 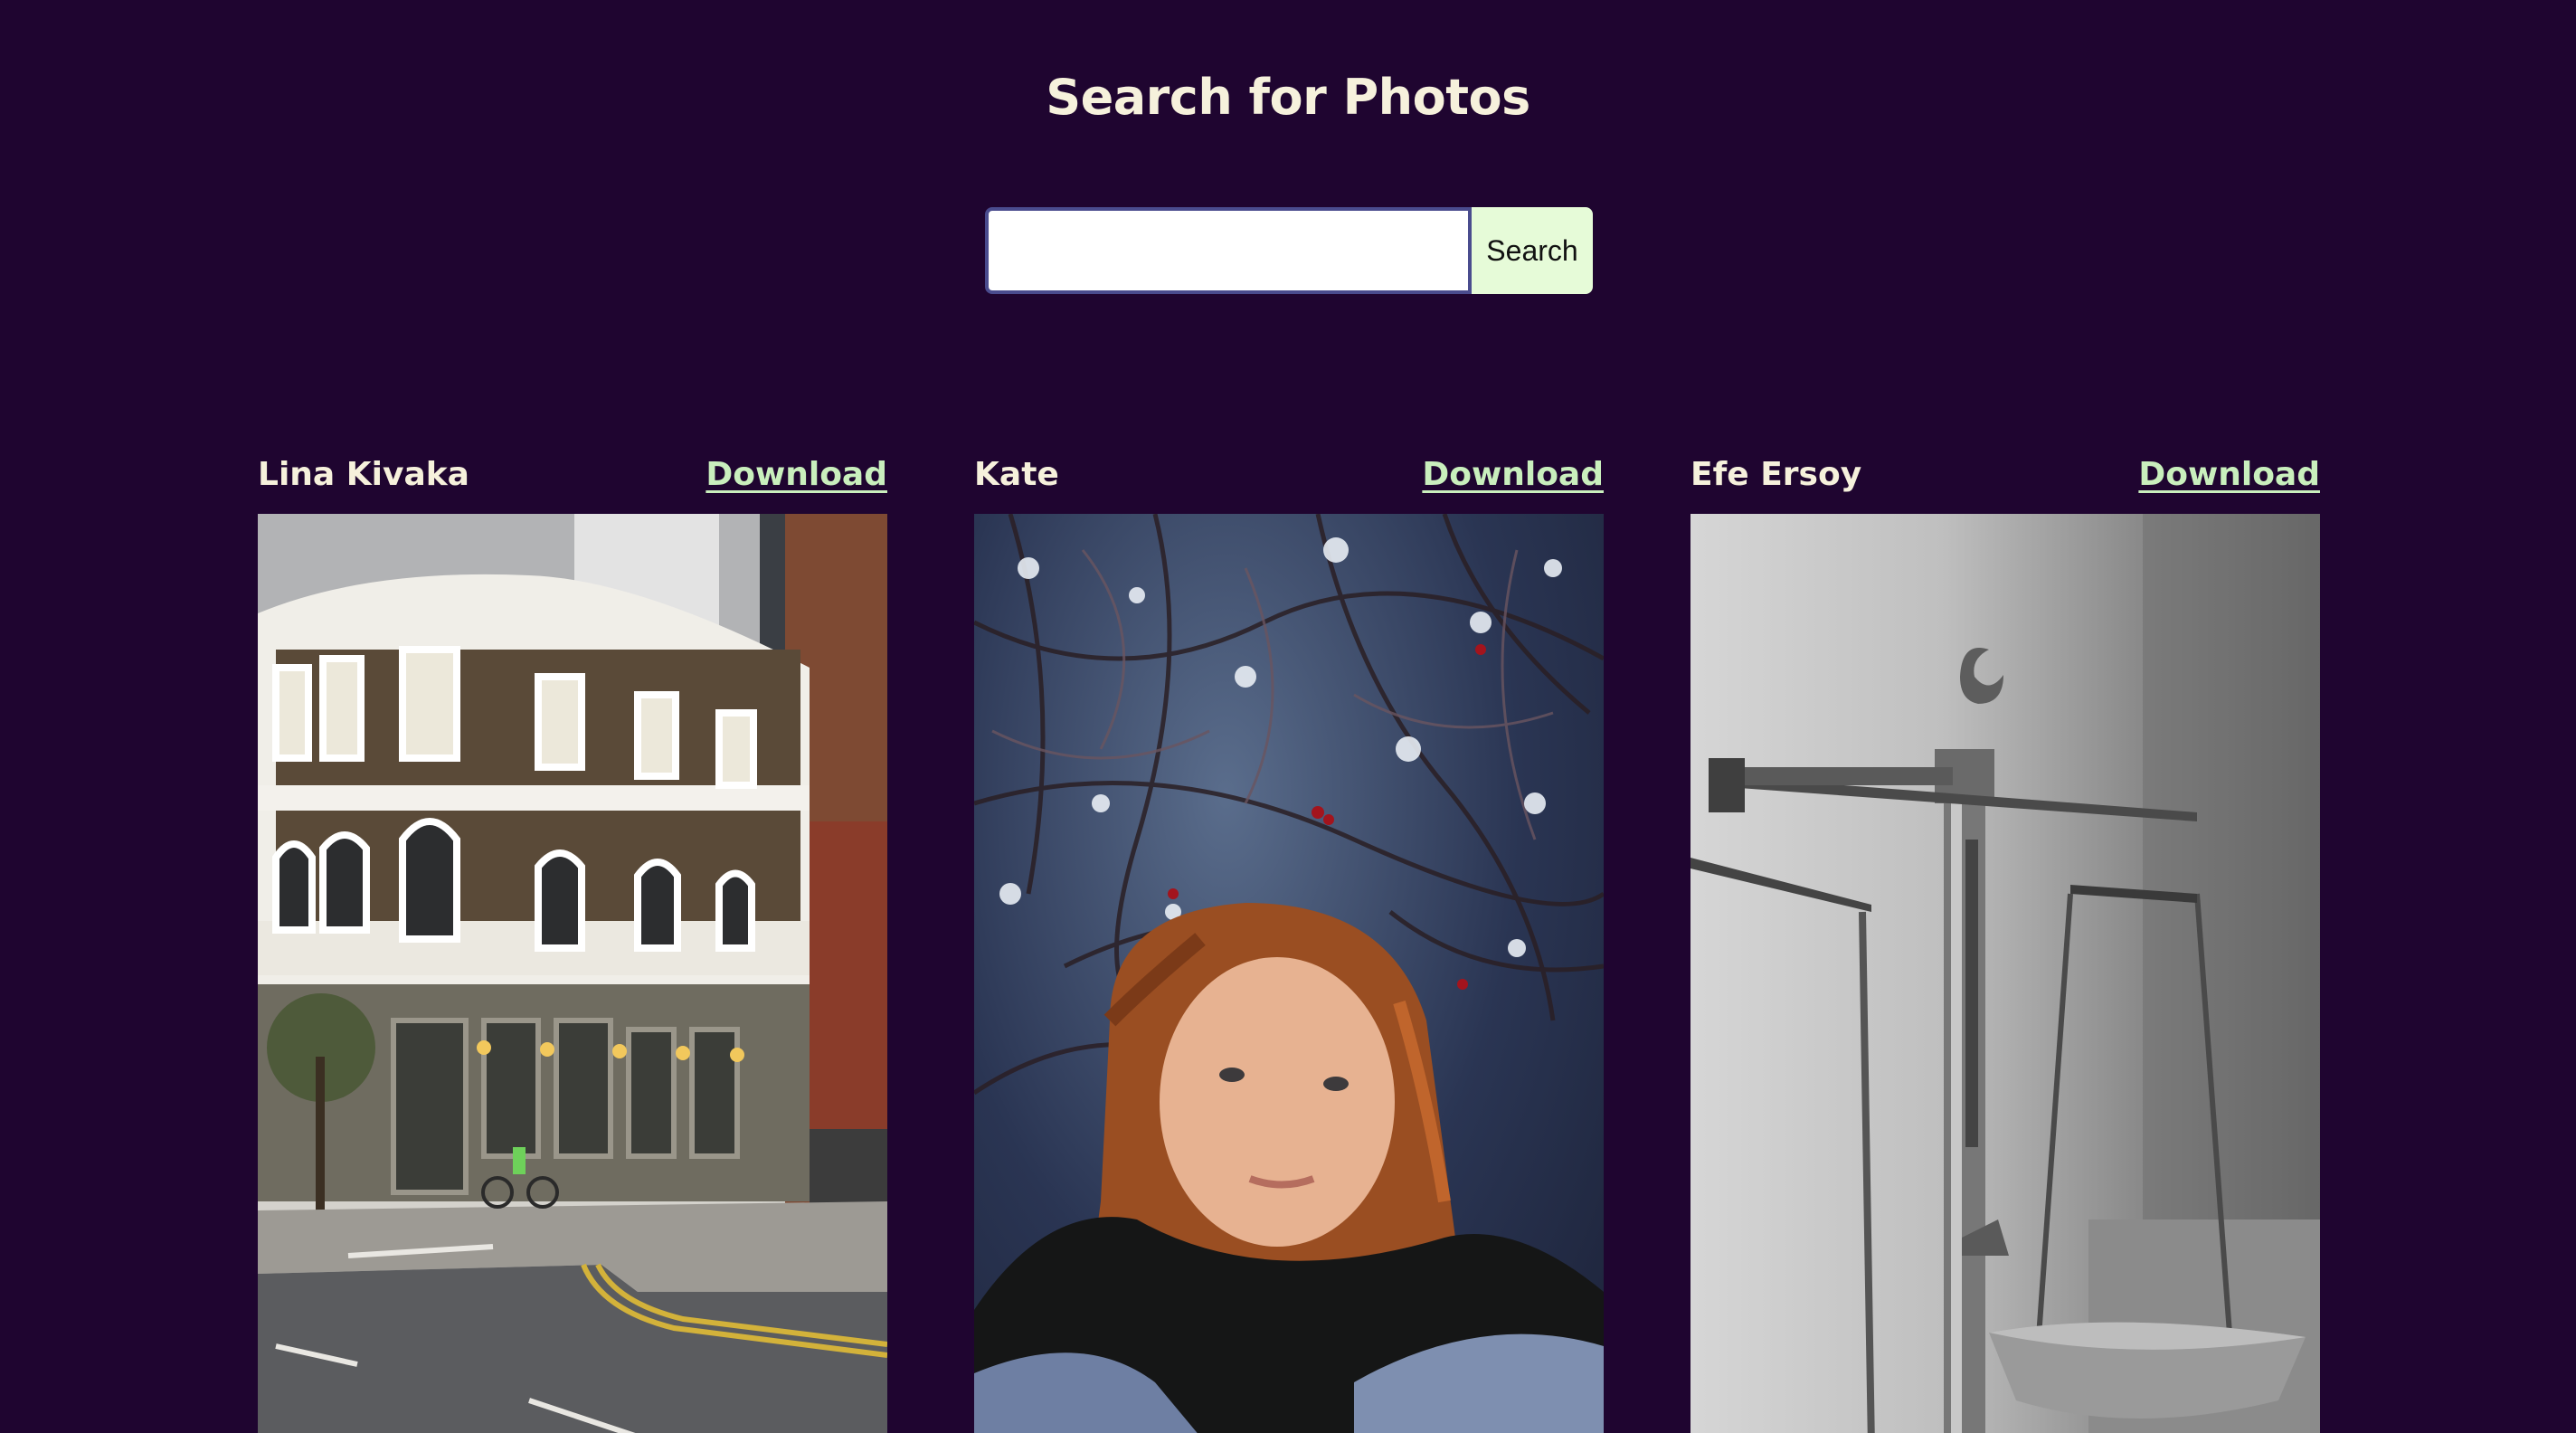 I want to click on photo-card-header: Efe Ersoy Download, so click(x=2005, y=474).